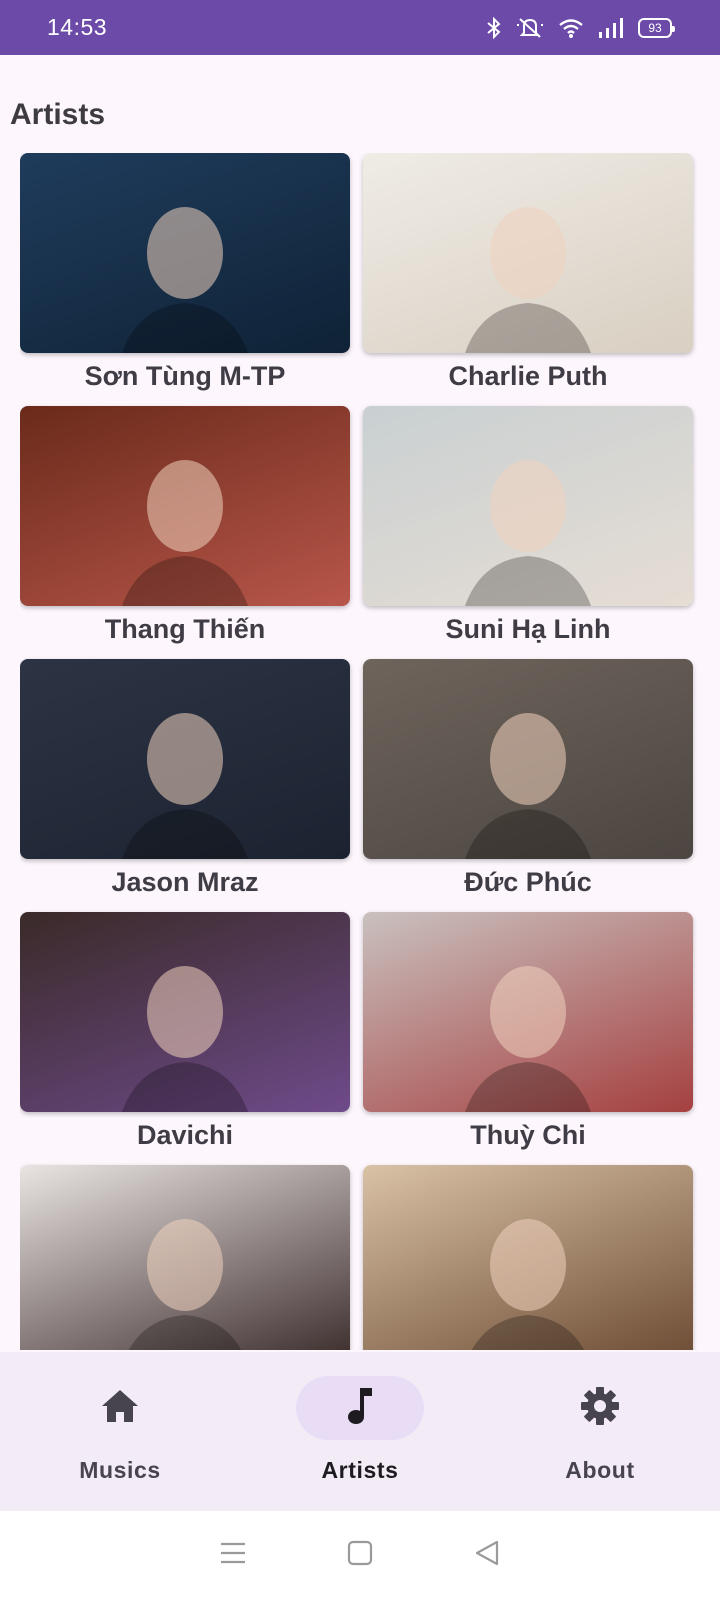  I want to click on battery-icon: 93, so click(656, 27).